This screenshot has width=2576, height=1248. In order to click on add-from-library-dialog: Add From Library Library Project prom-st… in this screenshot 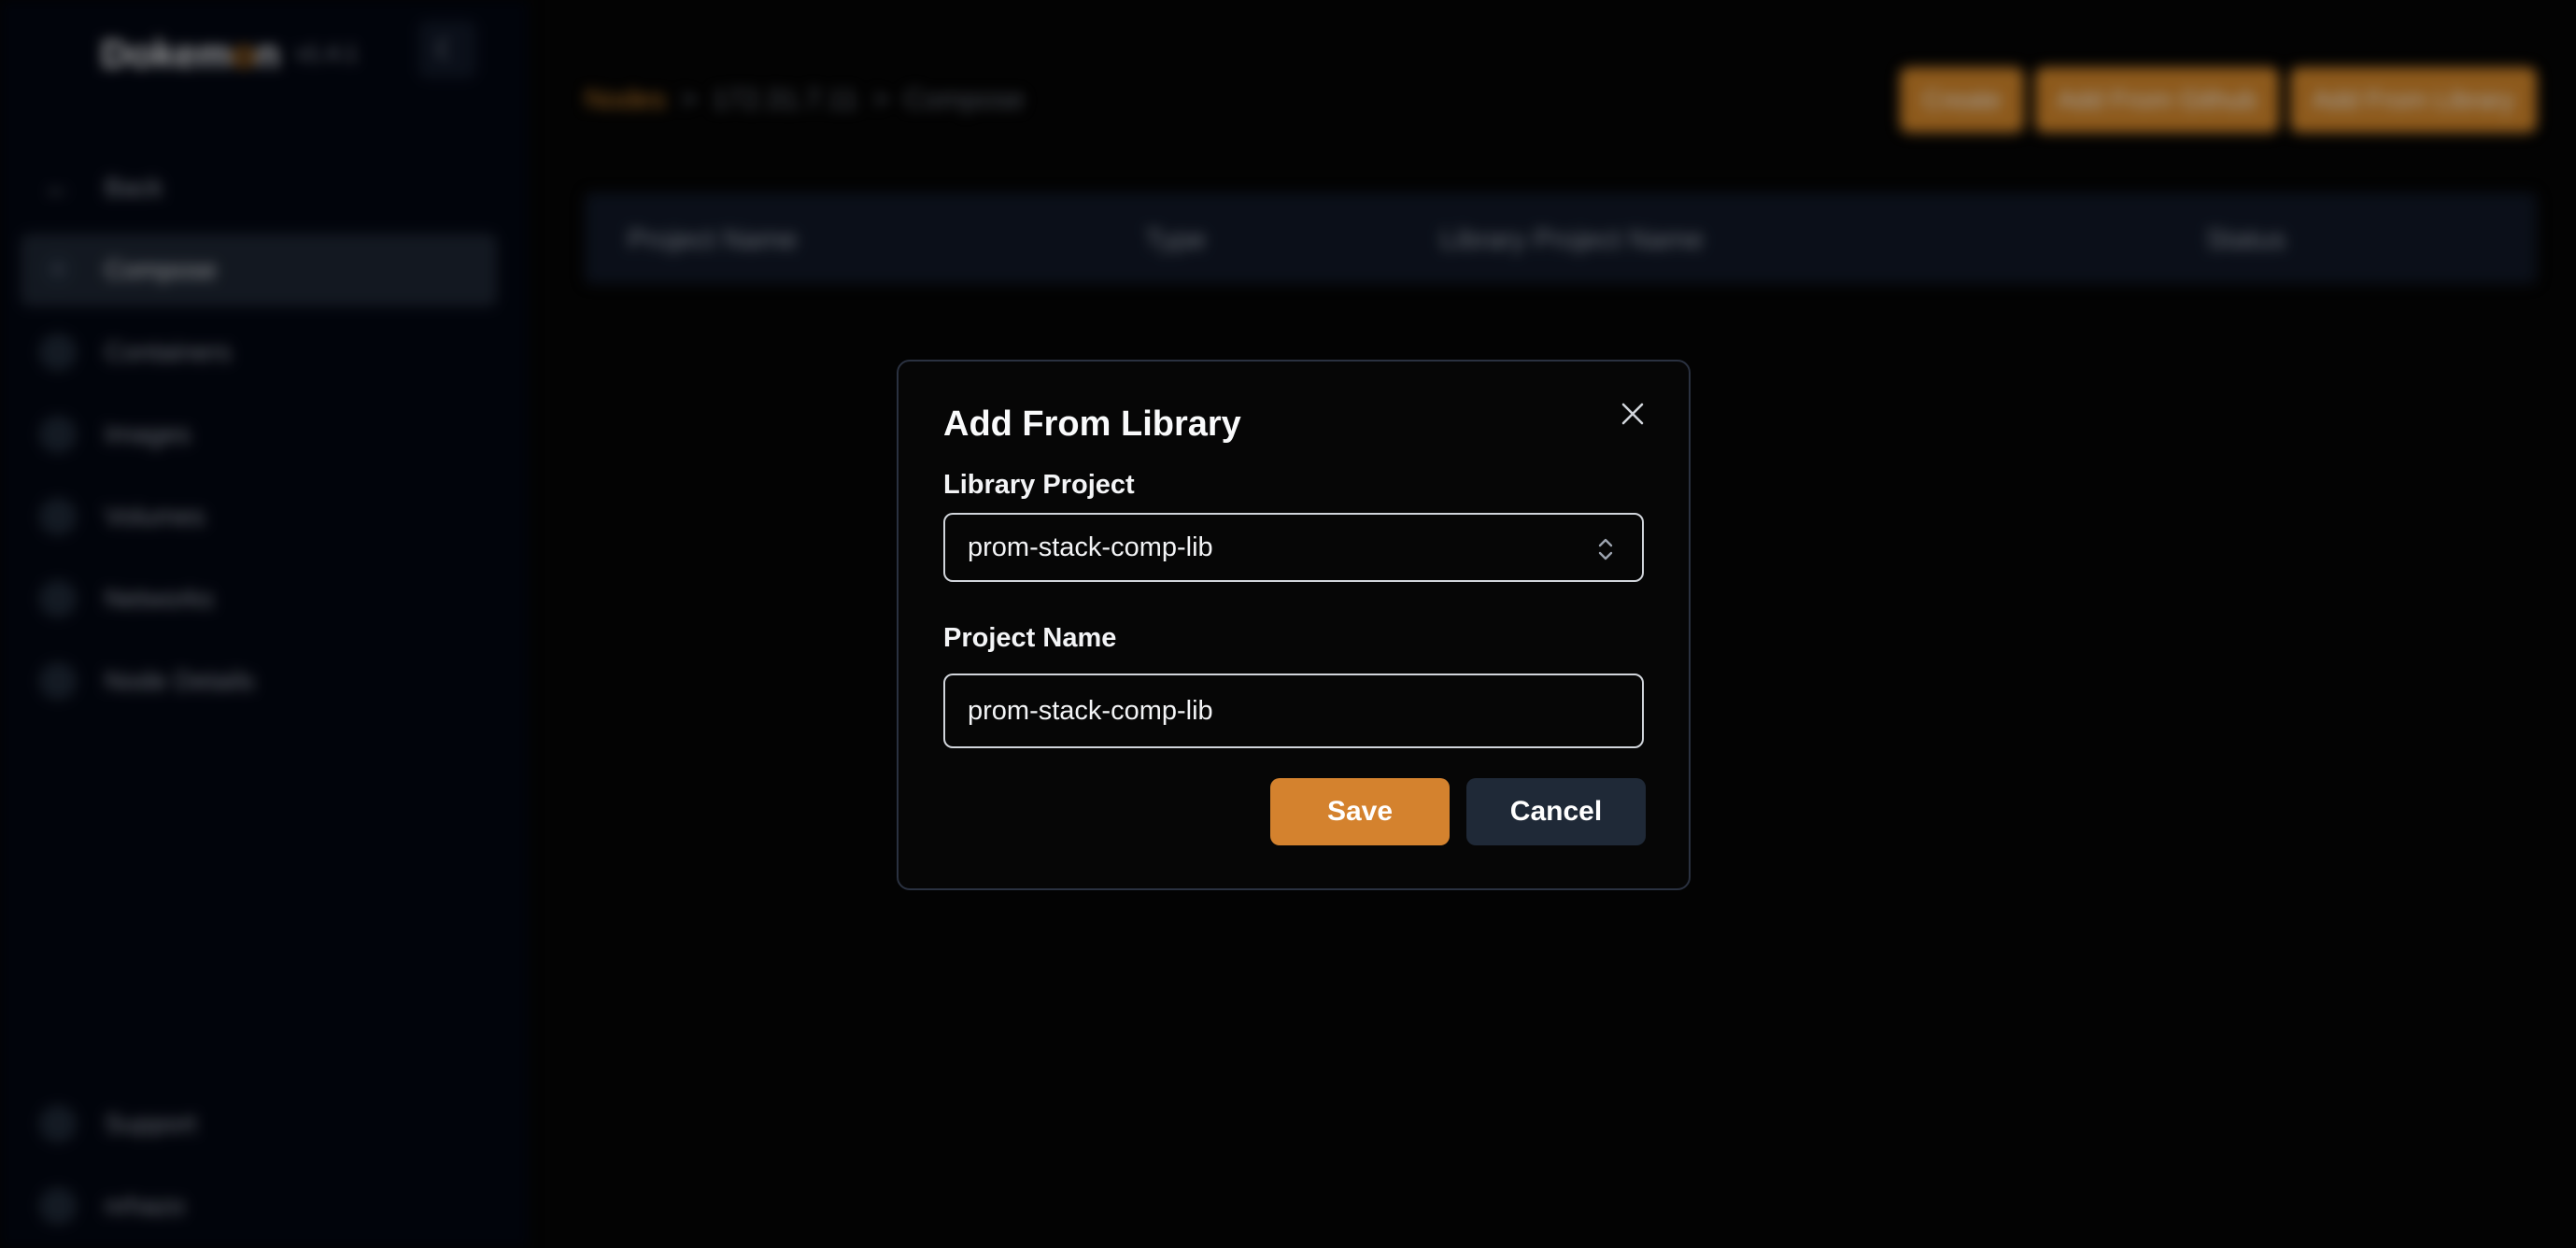, I will do `click(1294, 625)`.